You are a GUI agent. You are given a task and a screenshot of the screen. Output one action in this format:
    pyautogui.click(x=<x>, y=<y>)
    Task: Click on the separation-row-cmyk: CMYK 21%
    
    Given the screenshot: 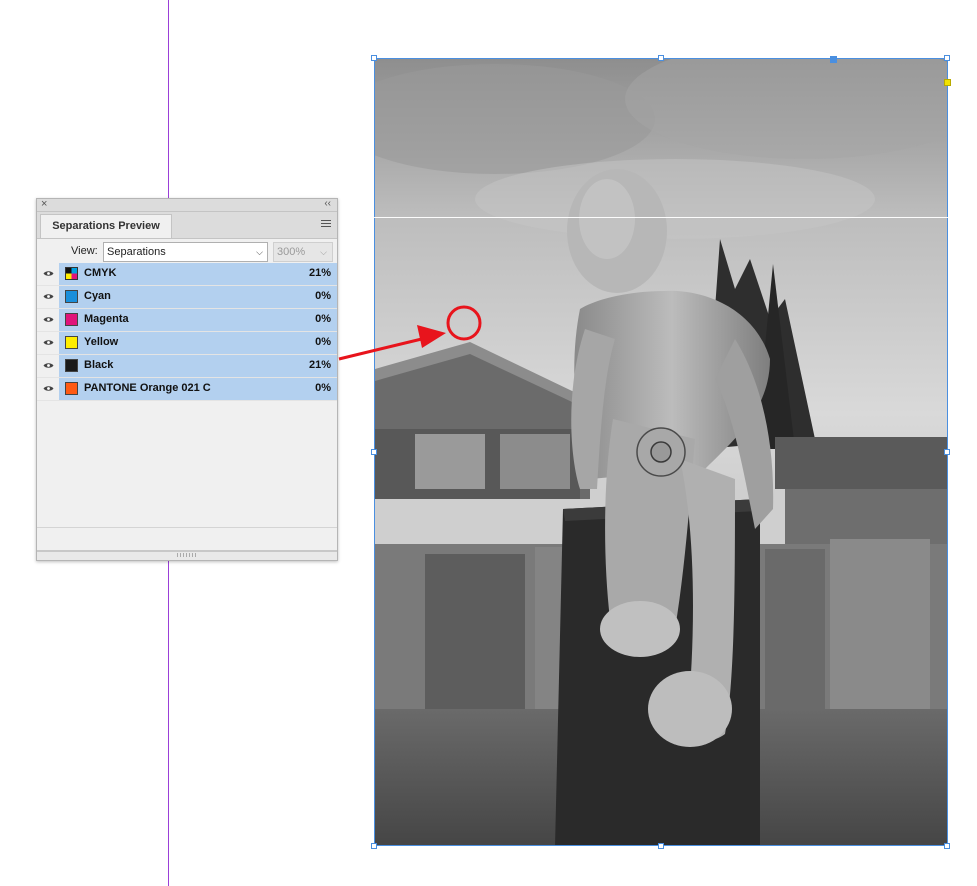 What is the action you would take?
    pyautogui.click(x=187, y=274)
    